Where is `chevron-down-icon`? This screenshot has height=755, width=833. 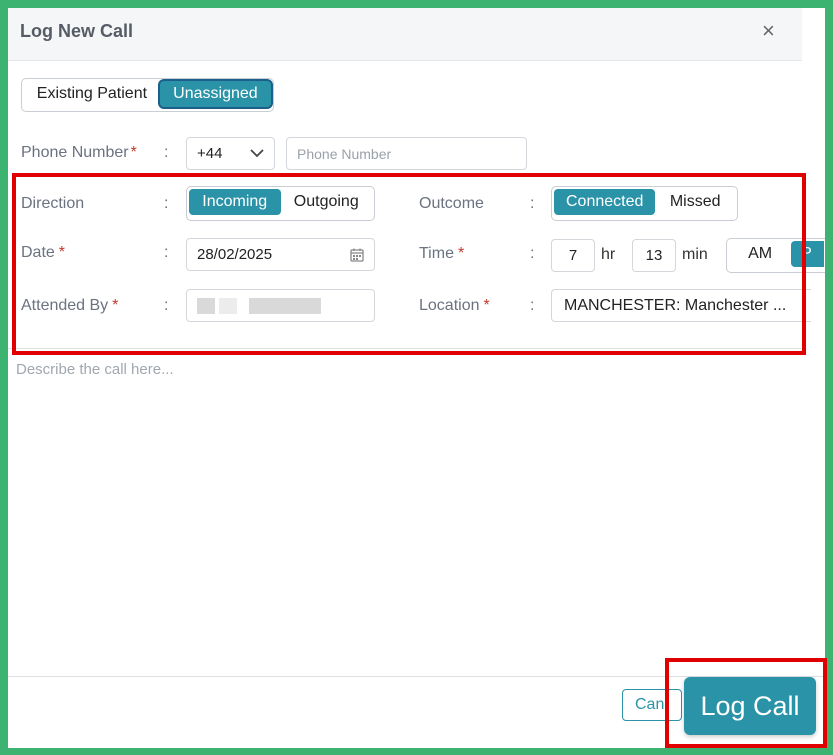 chevron-down-icon is located at coordinates (257, 153).